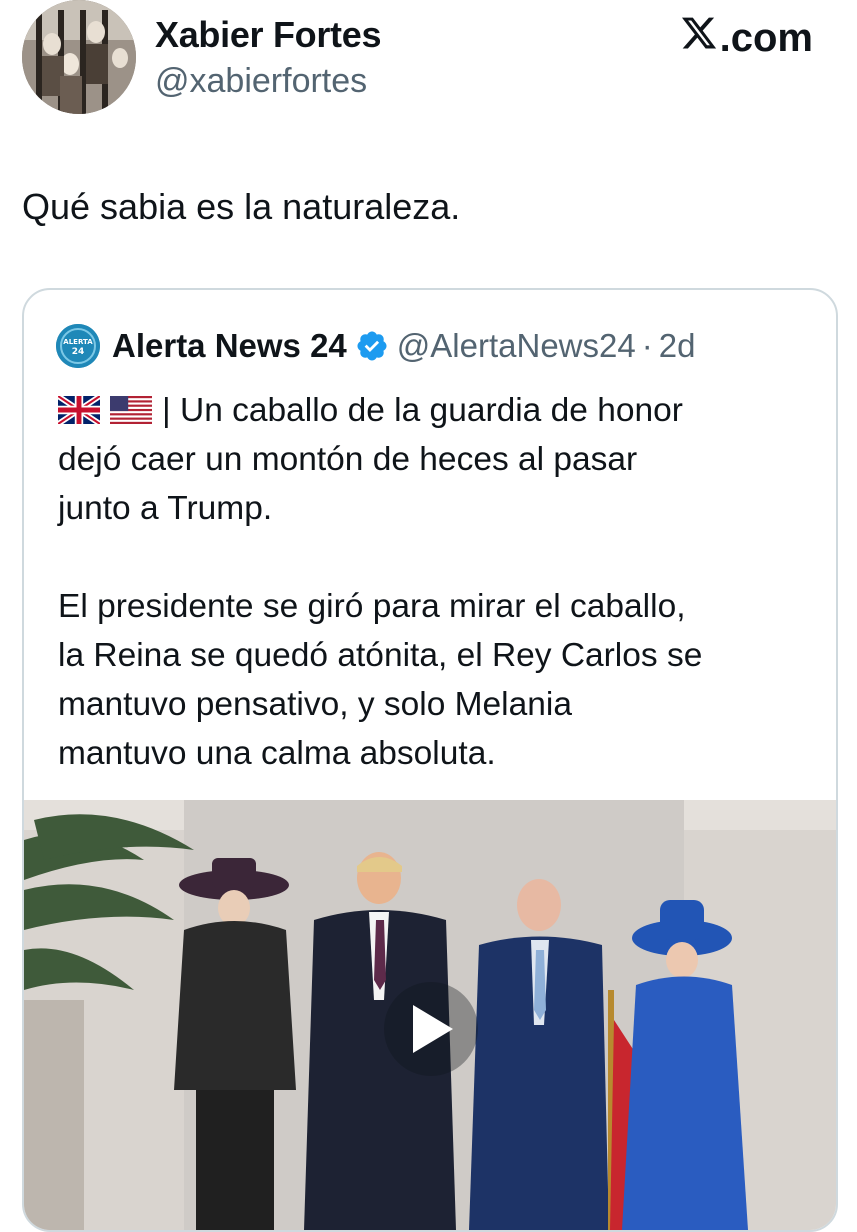 The height and width of the screenshot is (1232, 857). What do you see at coordinates (766, 37) in the screenshot?
I see `x-domain: .com` at bounding box center [766, 37].